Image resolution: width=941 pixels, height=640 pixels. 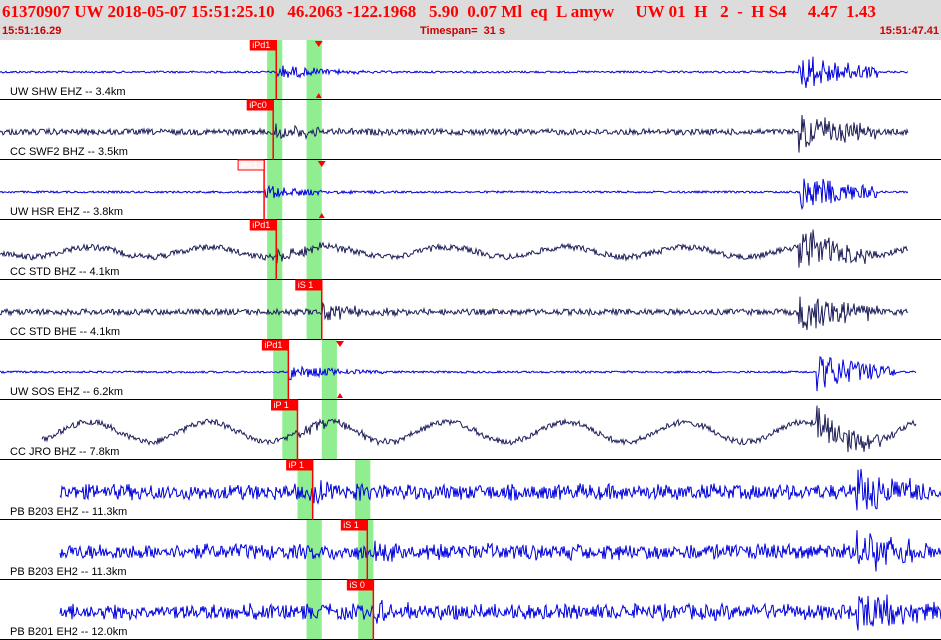 I want to click on station-label: CC STD BHZ -- 4.1km, so click(x=64, y=272).